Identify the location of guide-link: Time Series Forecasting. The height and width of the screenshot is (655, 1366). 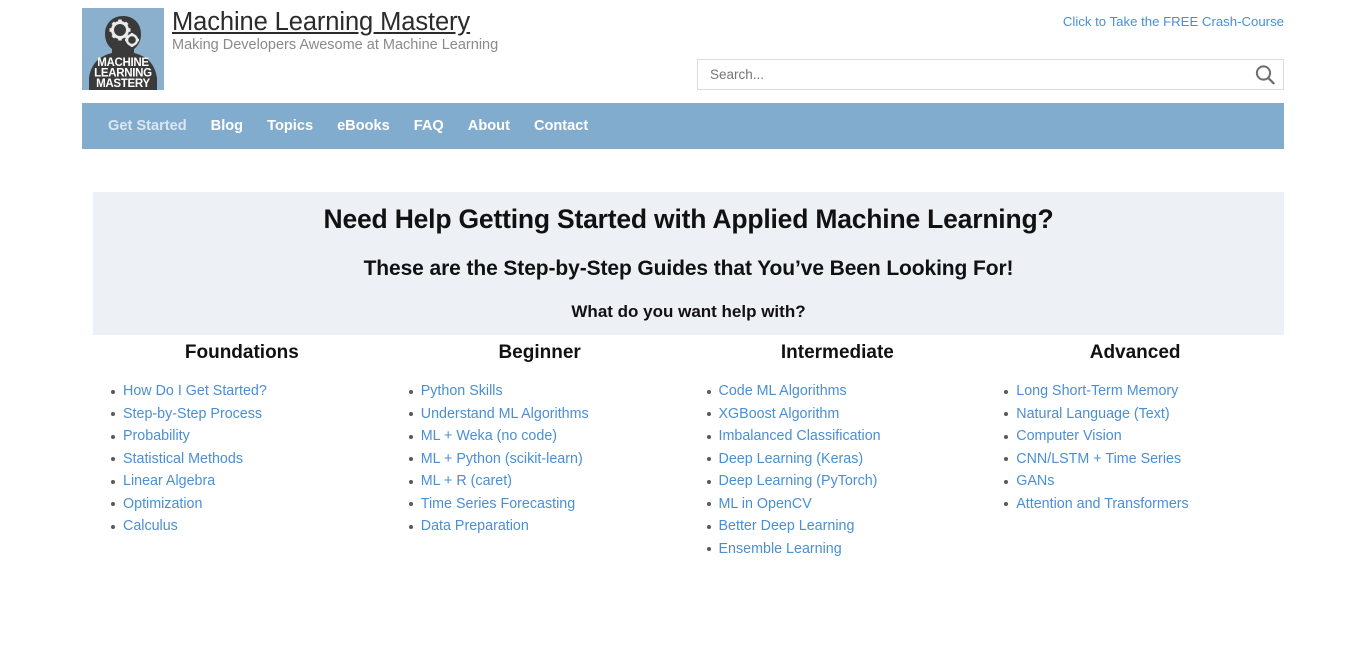
(498, 504).